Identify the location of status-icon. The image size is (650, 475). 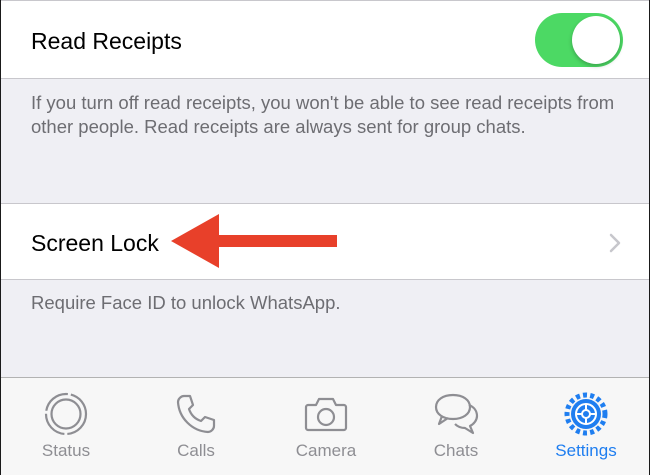
(66, 414).